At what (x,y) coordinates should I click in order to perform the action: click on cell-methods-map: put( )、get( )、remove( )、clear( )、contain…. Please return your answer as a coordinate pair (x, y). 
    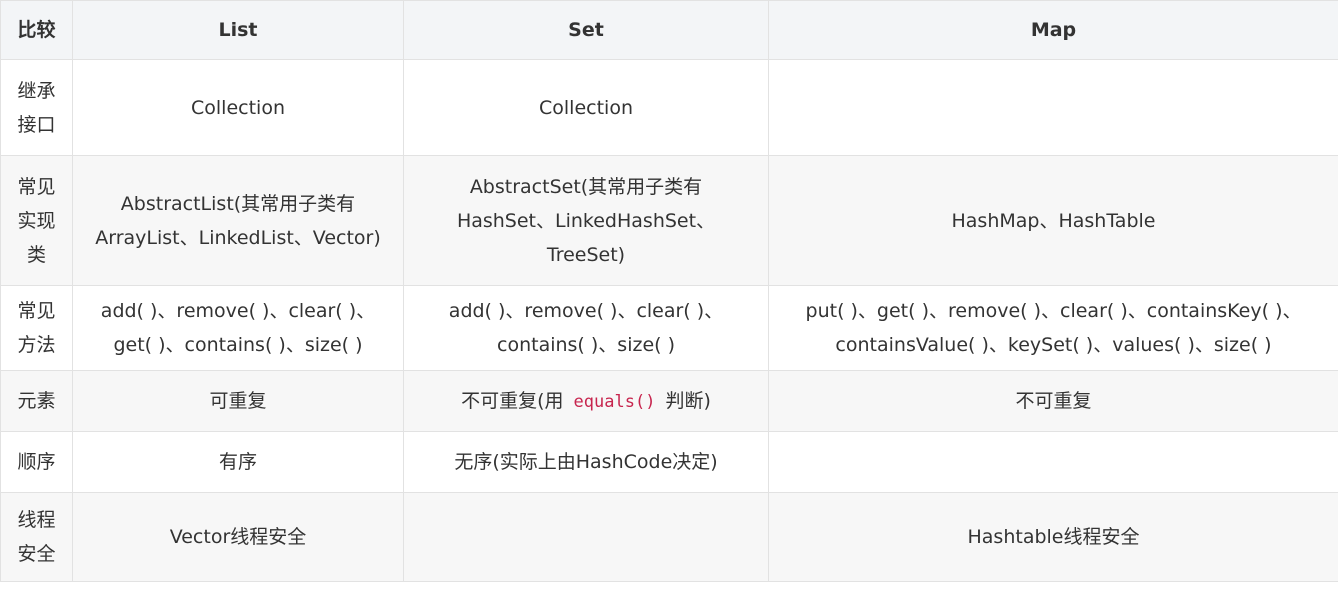
    Looking at the image, I should click on (1053, 328).